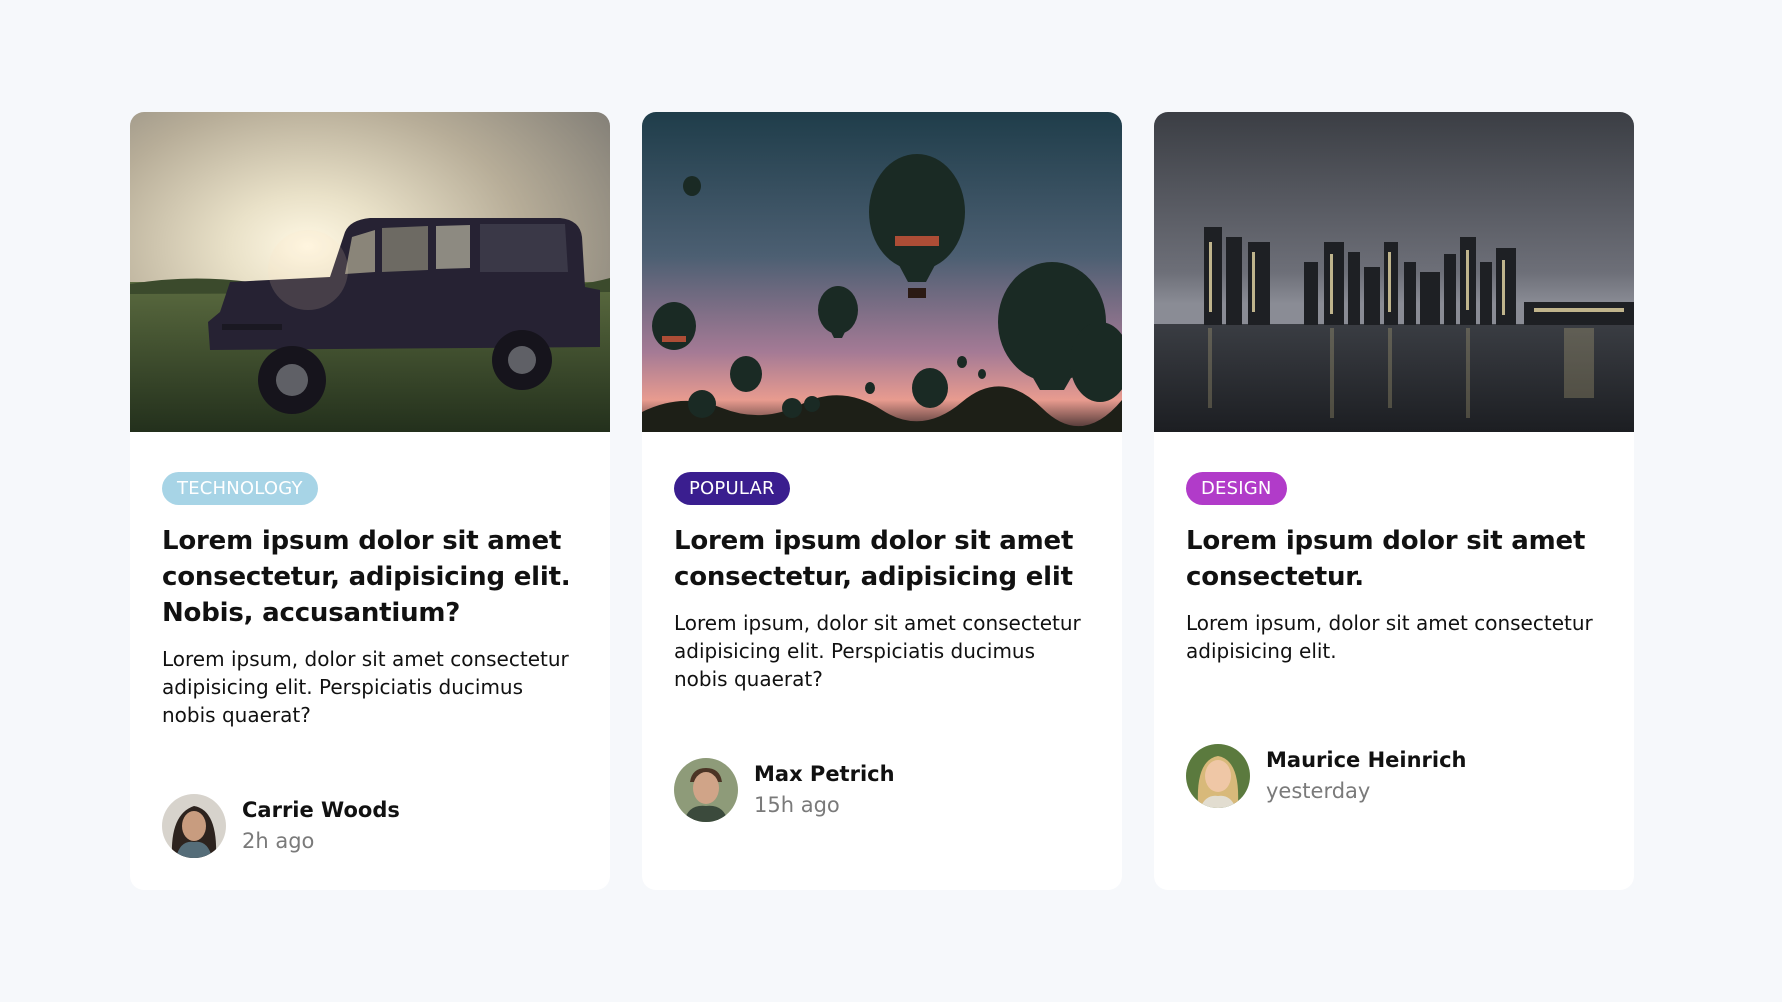 This screenshot has height=1002, width=1782. I want to click on card-image-city-skyline, so click(1394, 272).